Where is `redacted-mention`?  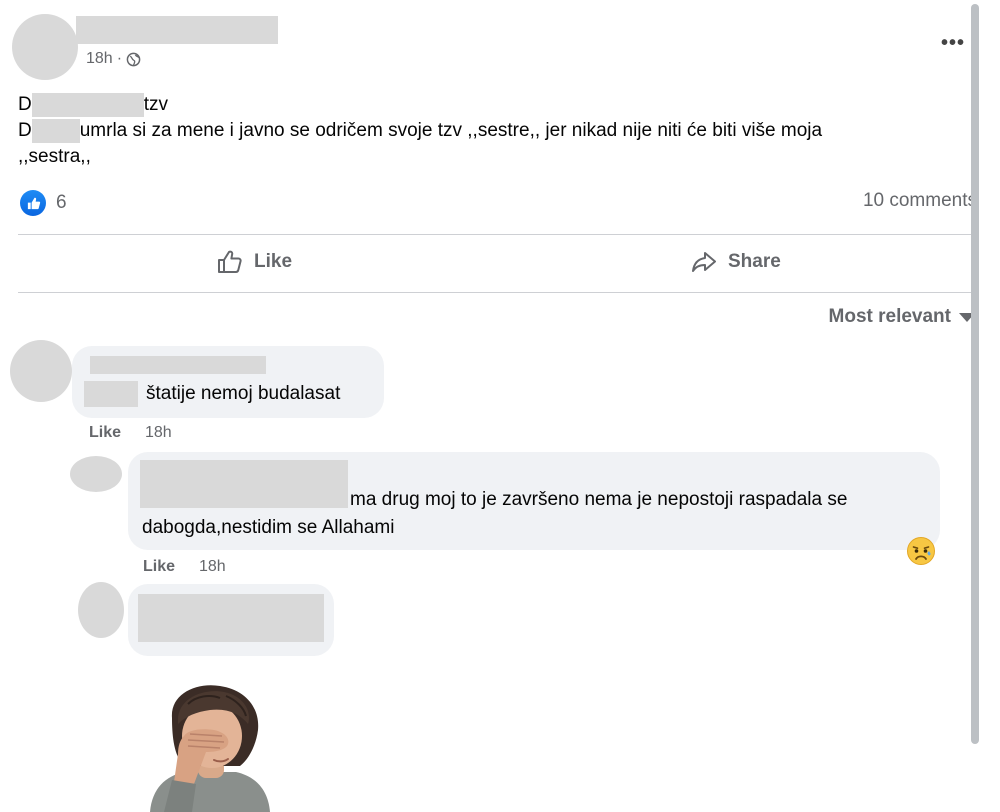 redacted-mention is located at coordinates (111, 394).